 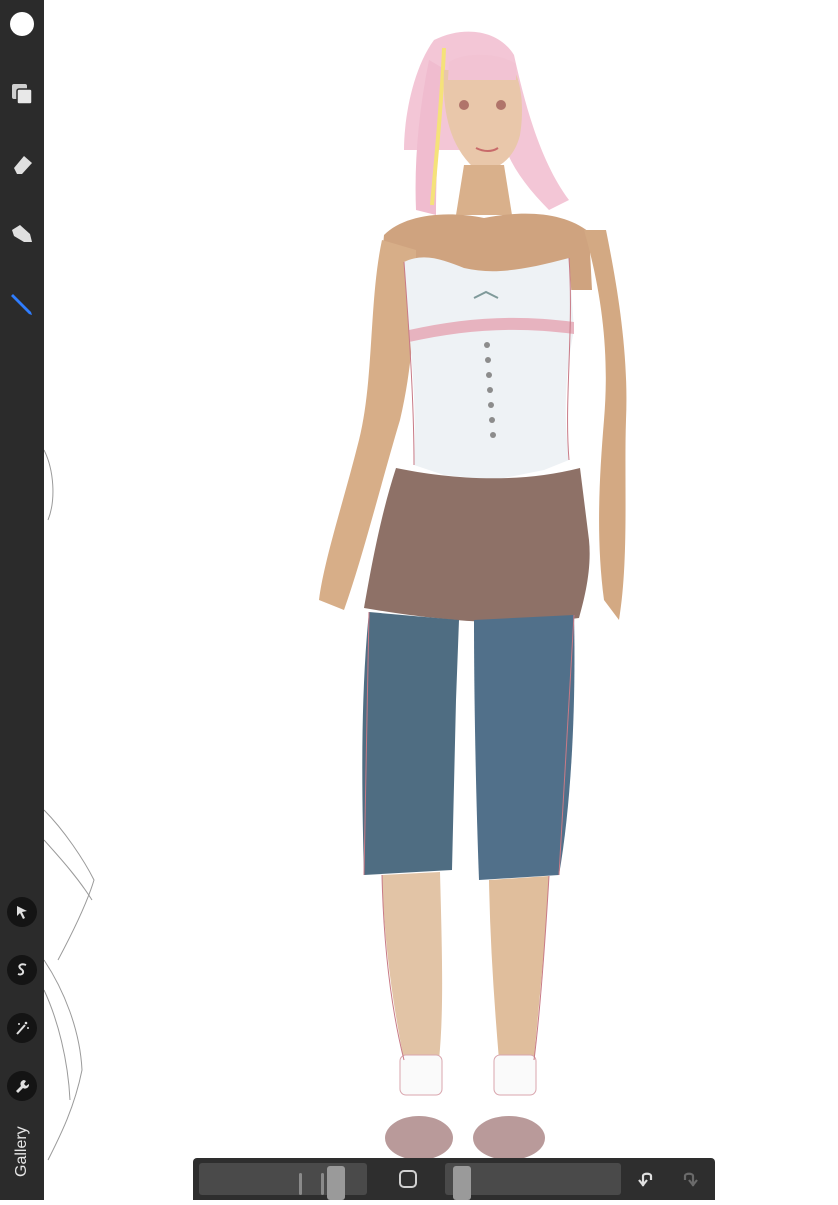 I want to click on face, so click(x=482, y=112).